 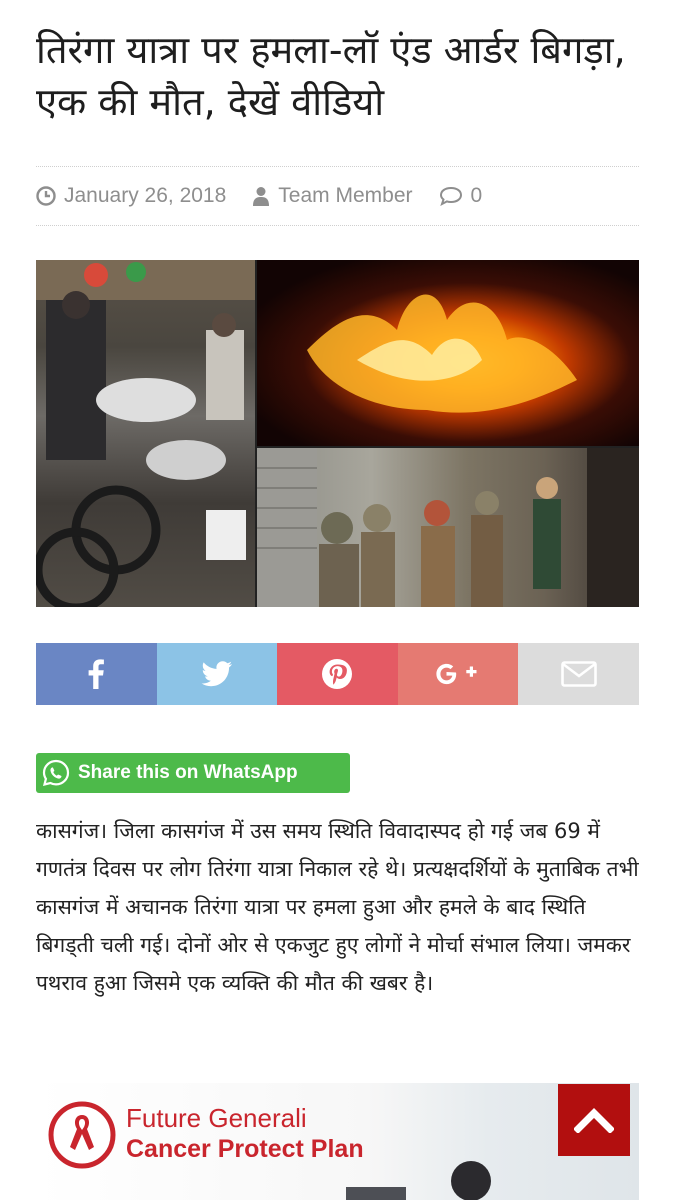 I want to click on email-share-button, so click(x=578, y=674).